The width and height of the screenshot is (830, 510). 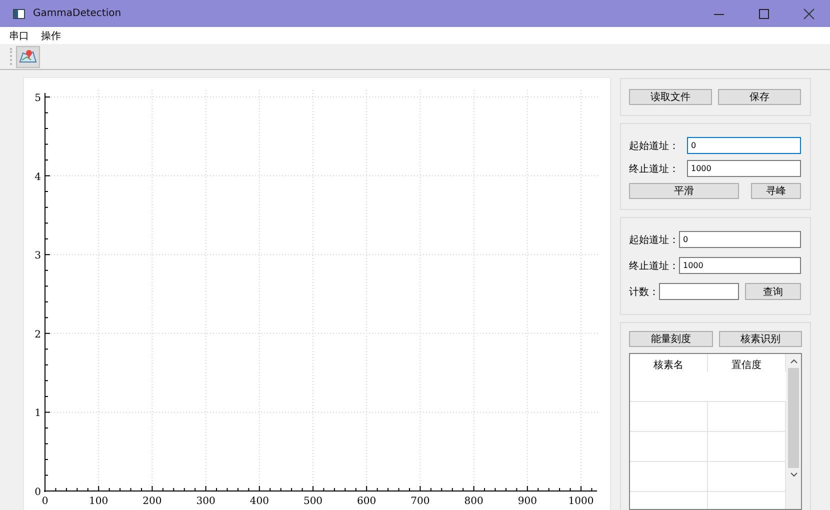 What do you see at coordinates (474, 501) in the screenshot?
I see `tick-label: 800` at bounding box center [474, 501].